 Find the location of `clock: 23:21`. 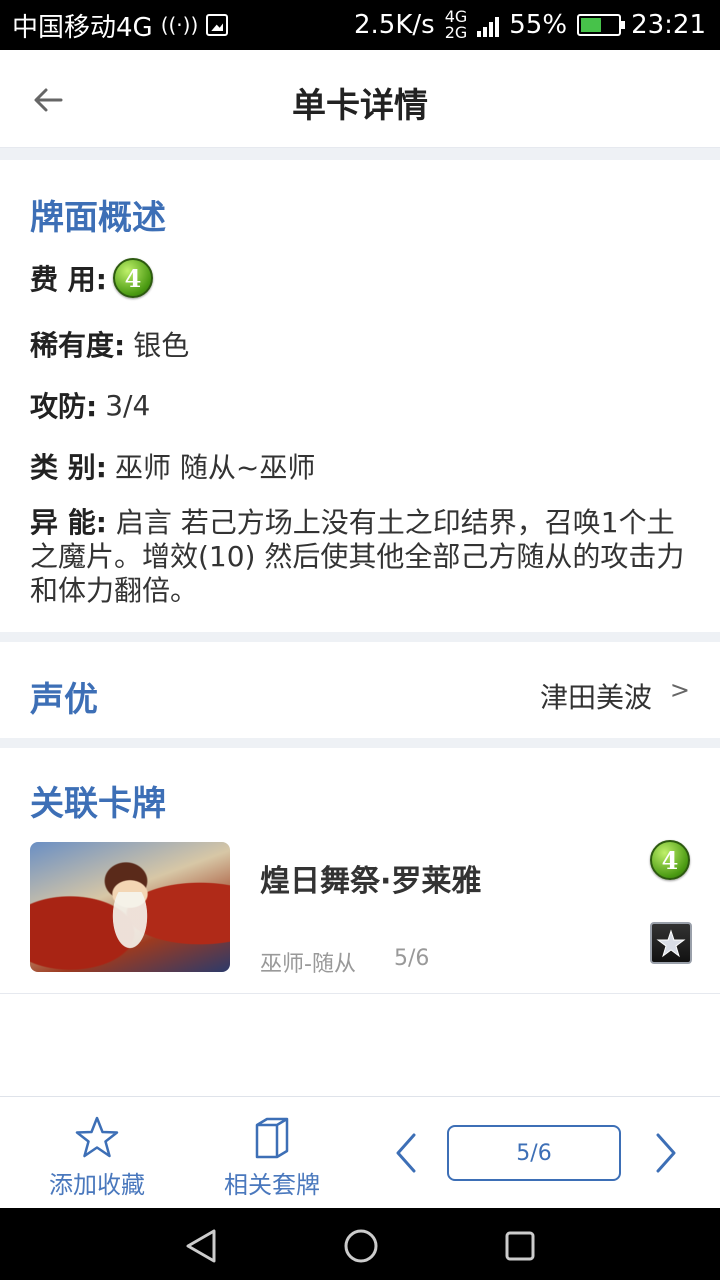

clock: 23:21 is located at coordinates (668, 25).